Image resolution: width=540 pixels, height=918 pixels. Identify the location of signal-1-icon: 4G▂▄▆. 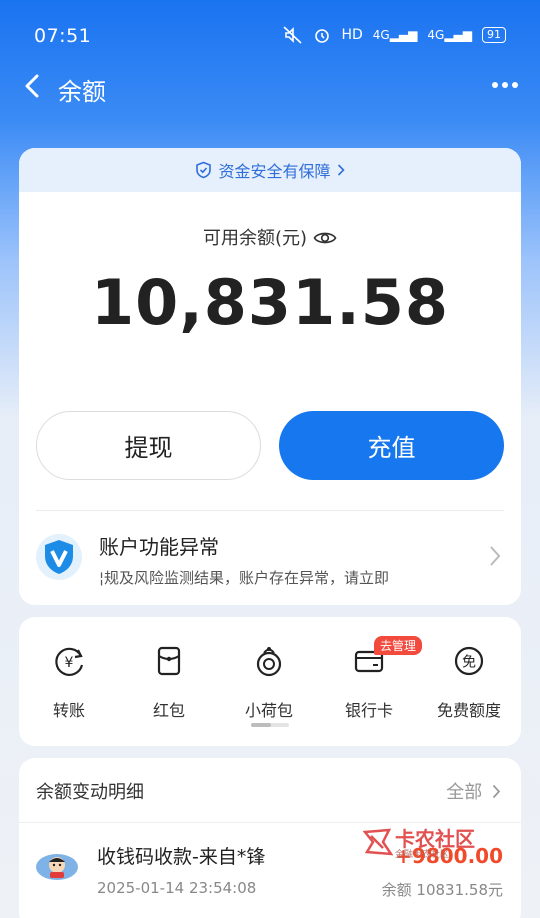
(395, 35).